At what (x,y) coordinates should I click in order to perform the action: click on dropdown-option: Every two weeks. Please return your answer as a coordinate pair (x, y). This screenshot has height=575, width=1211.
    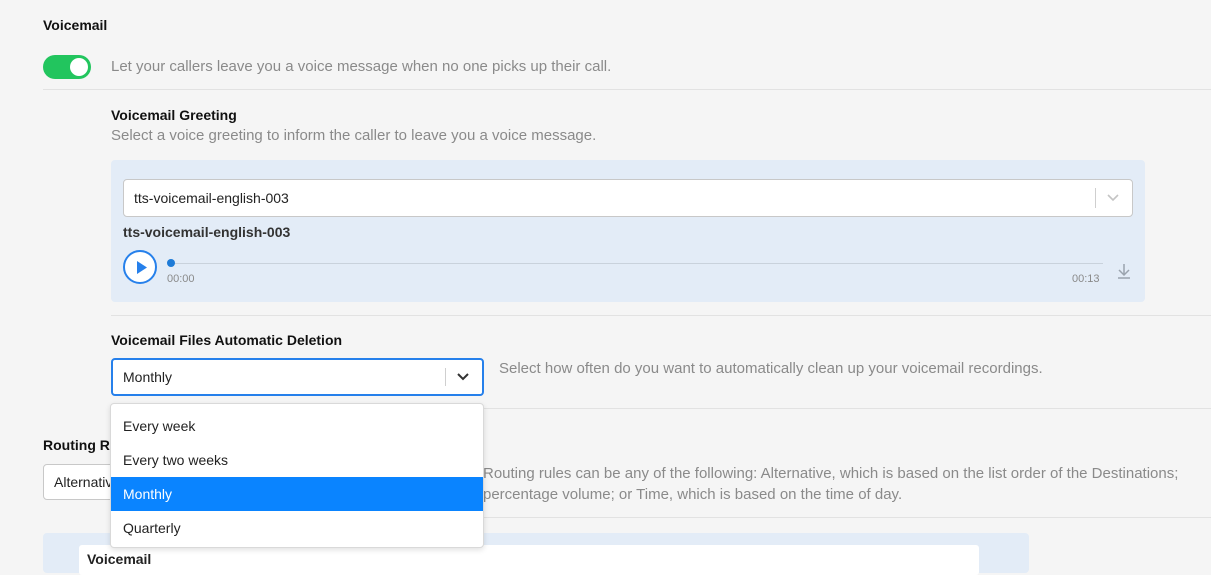
    Looking at the image, I should click on (297, 460).